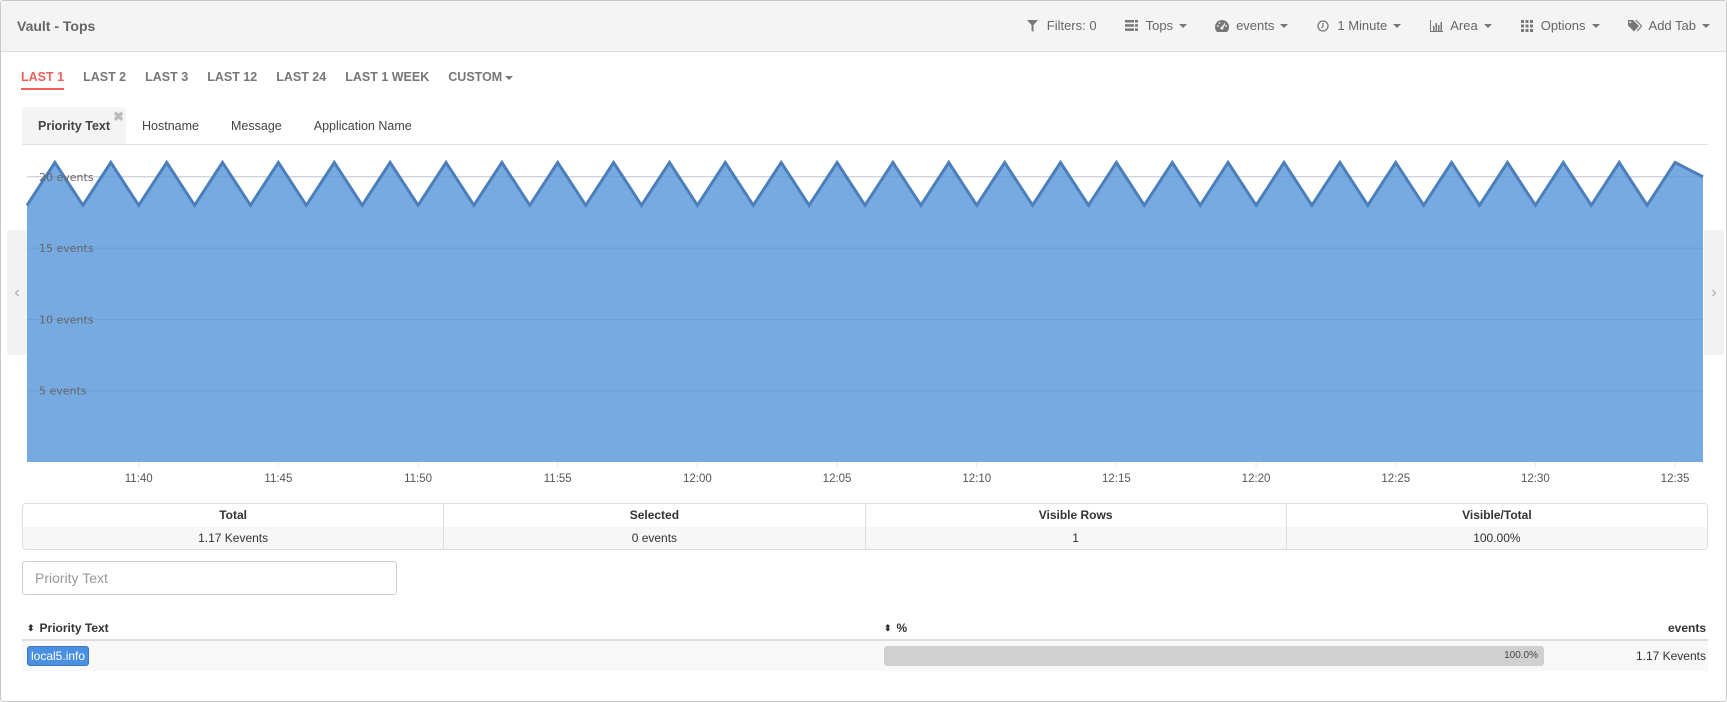 This screenshot has width=1727, height=702. Describe the element at coordinates (1464, 25) in the screenshot. I see `chart-type-label: Area` at that location.